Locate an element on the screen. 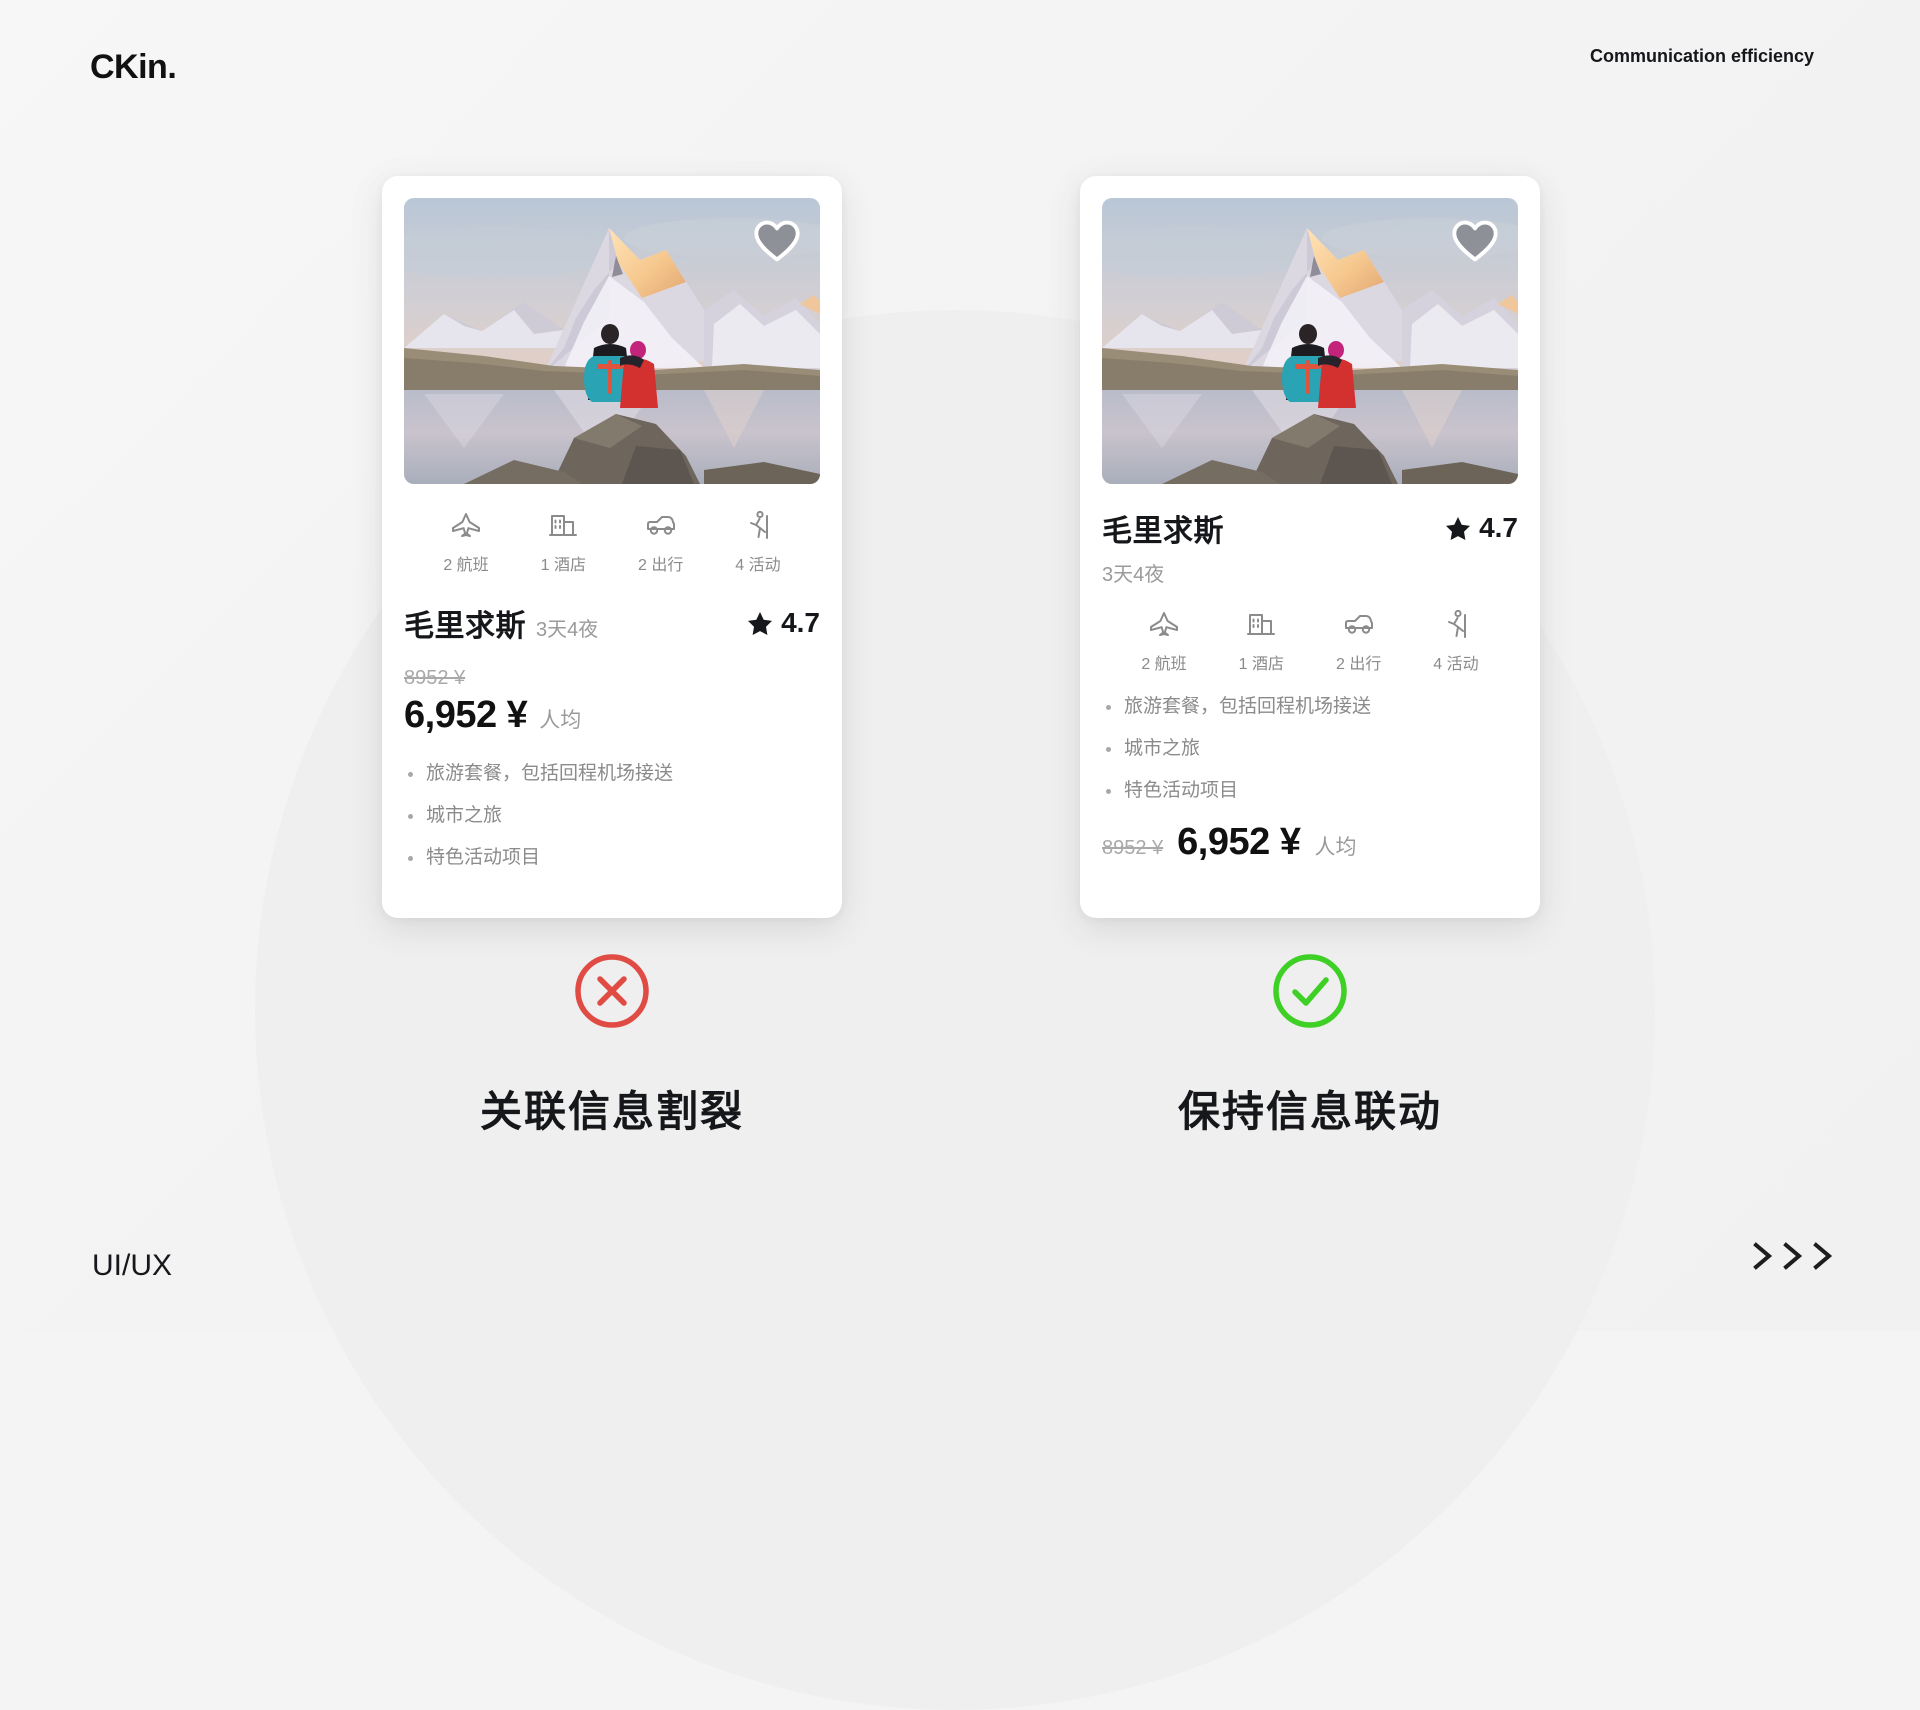 This screenshot has height=1710, width=1920. card-title-row: 毛里求斯 4.7 is located at coordinates (1310, 528).